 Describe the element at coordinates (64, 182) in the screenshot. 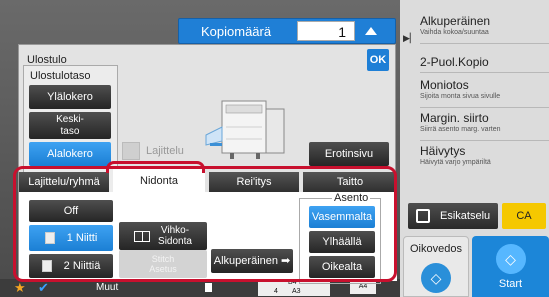

I see `tab-sort-group: Lajittelu/ryhmä` at that location.